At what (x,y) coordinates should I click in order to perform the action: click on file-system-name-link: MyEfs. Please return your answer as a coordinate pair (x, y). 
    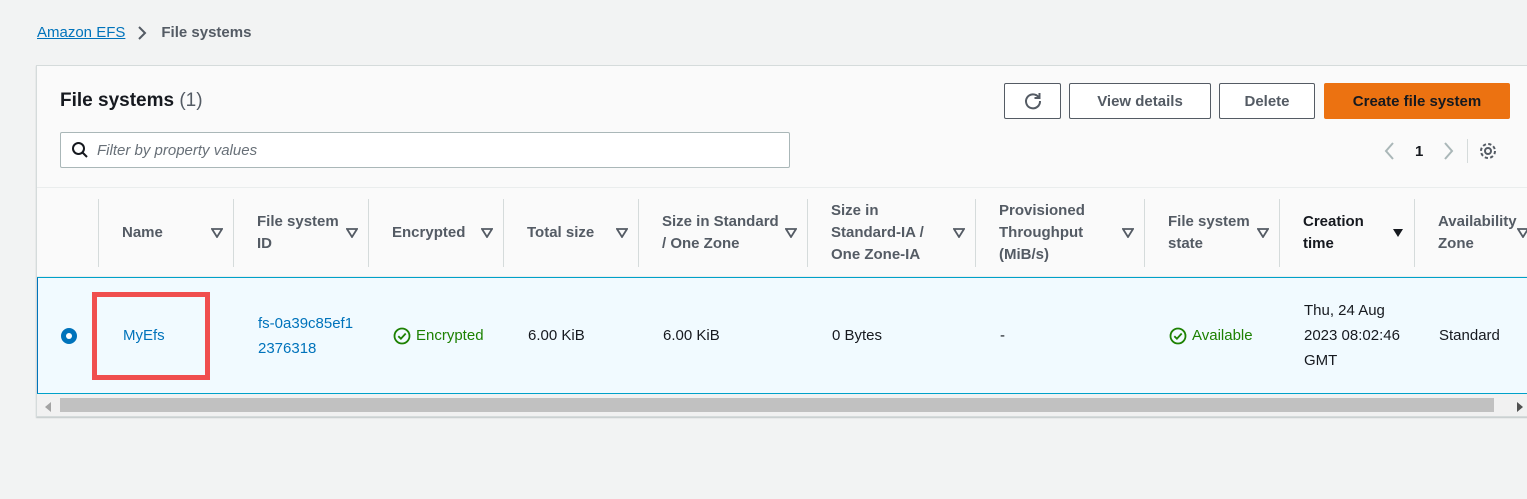
    Looking at the image, I should click on (144, 335).